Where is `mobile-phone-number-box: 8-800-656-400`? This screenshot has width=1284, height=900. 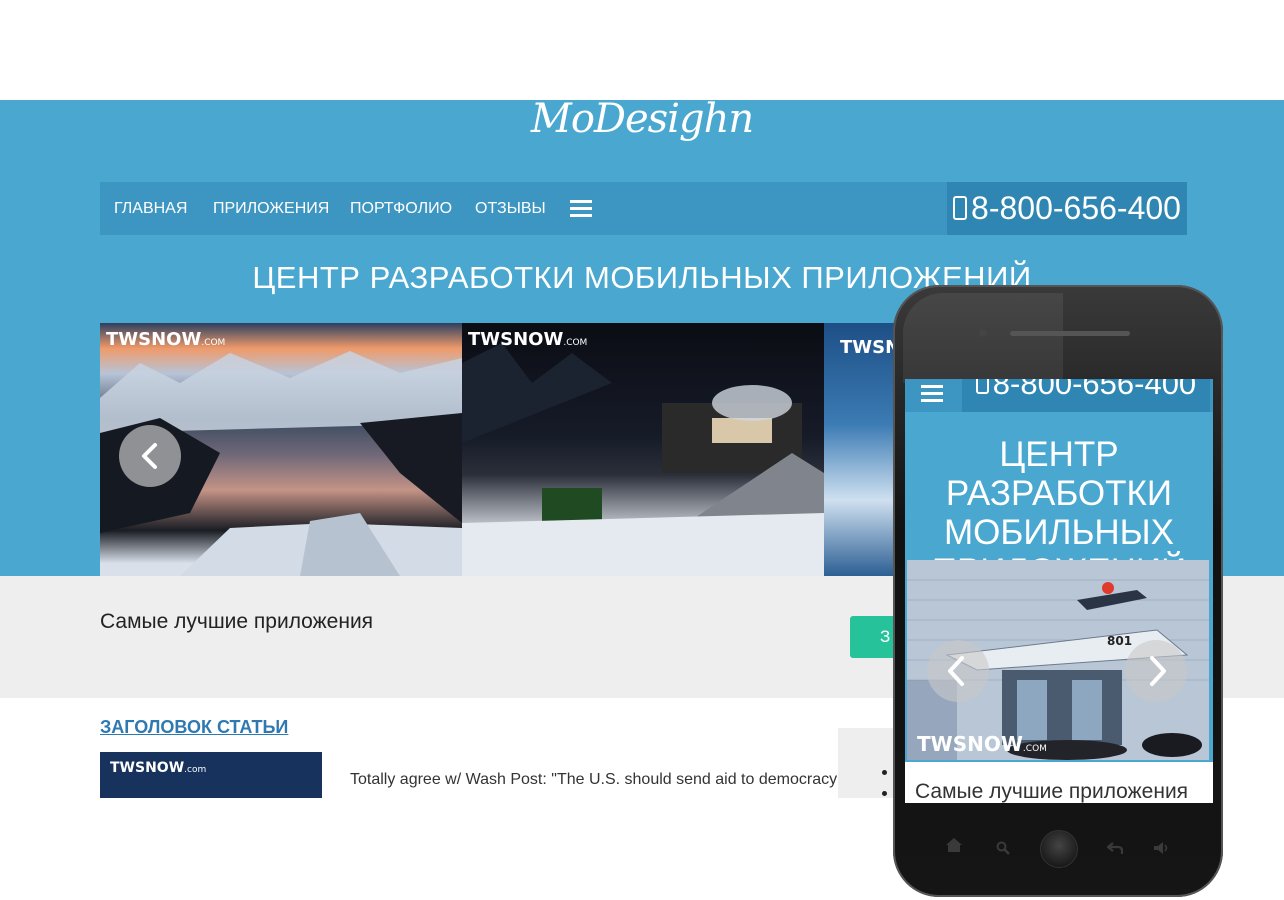
mobile-phone-number-box: 8-800-656-400 is located at coordinates (1086, 395).